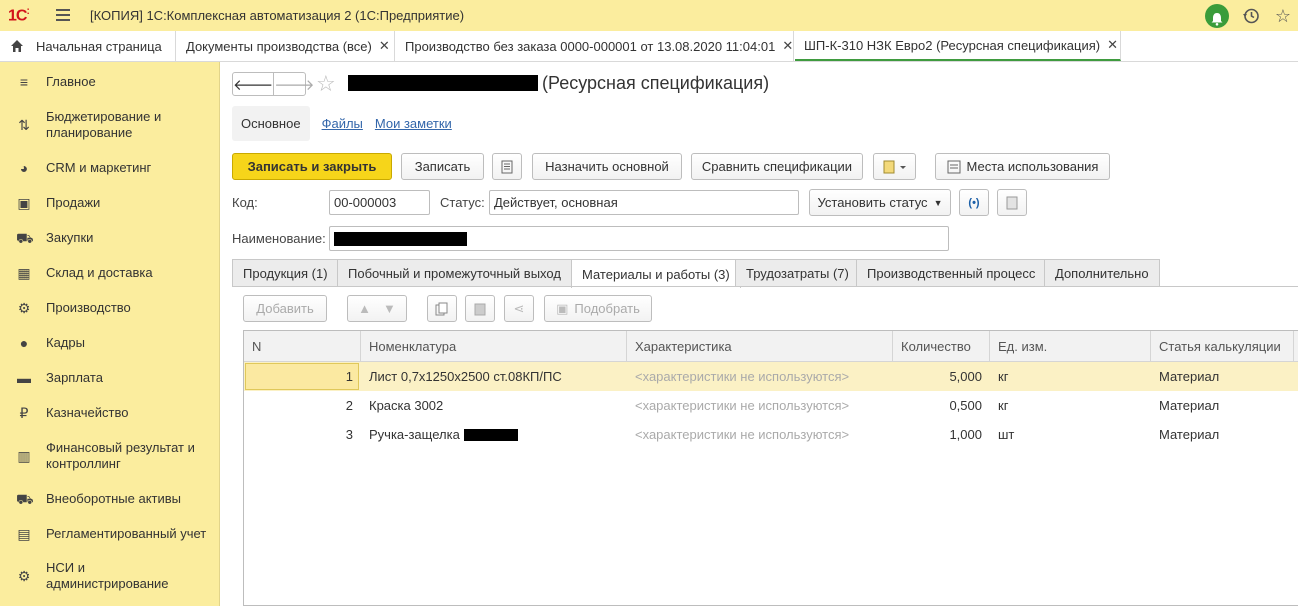 The image size is (1298, 606). Describe the element at coordinates (364, 308) in the screenshot. I see `arrow-up-icon: ▲` at that location.